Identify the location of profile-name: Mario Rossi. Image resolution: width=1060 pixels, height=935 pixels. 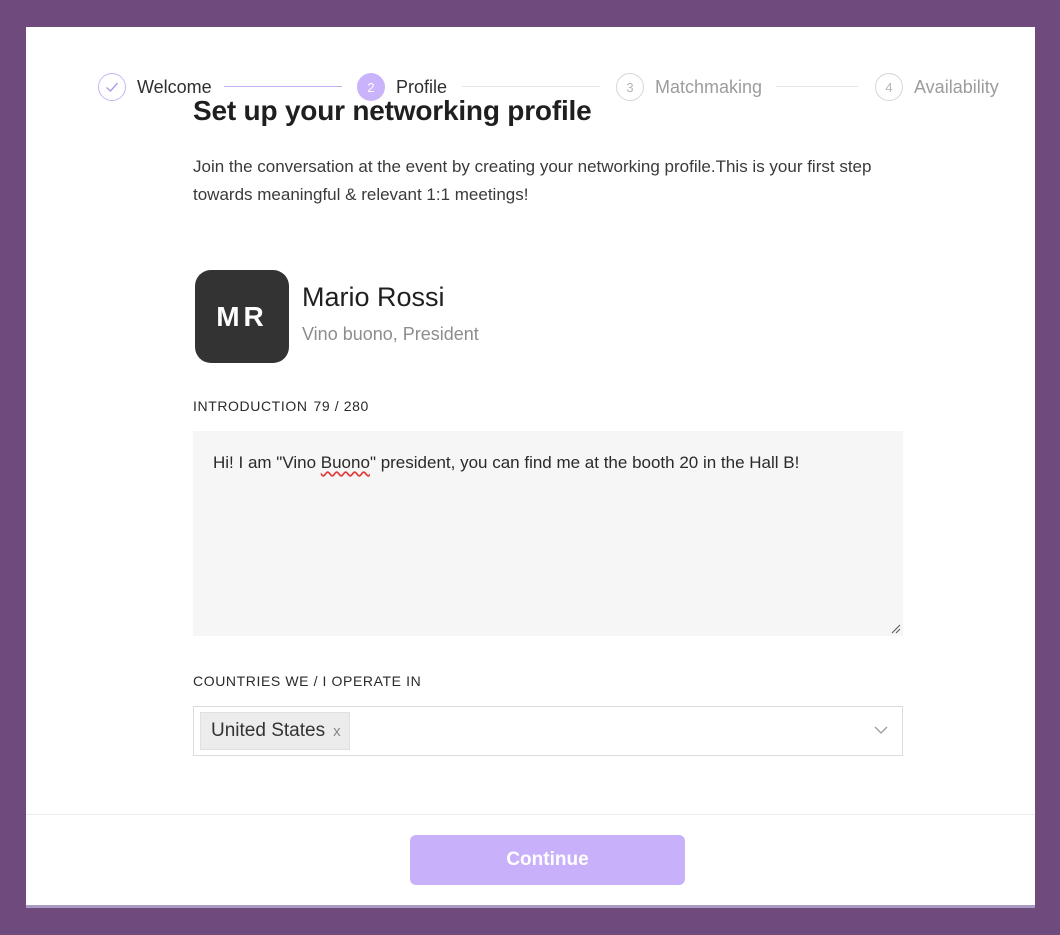
(373, 297).